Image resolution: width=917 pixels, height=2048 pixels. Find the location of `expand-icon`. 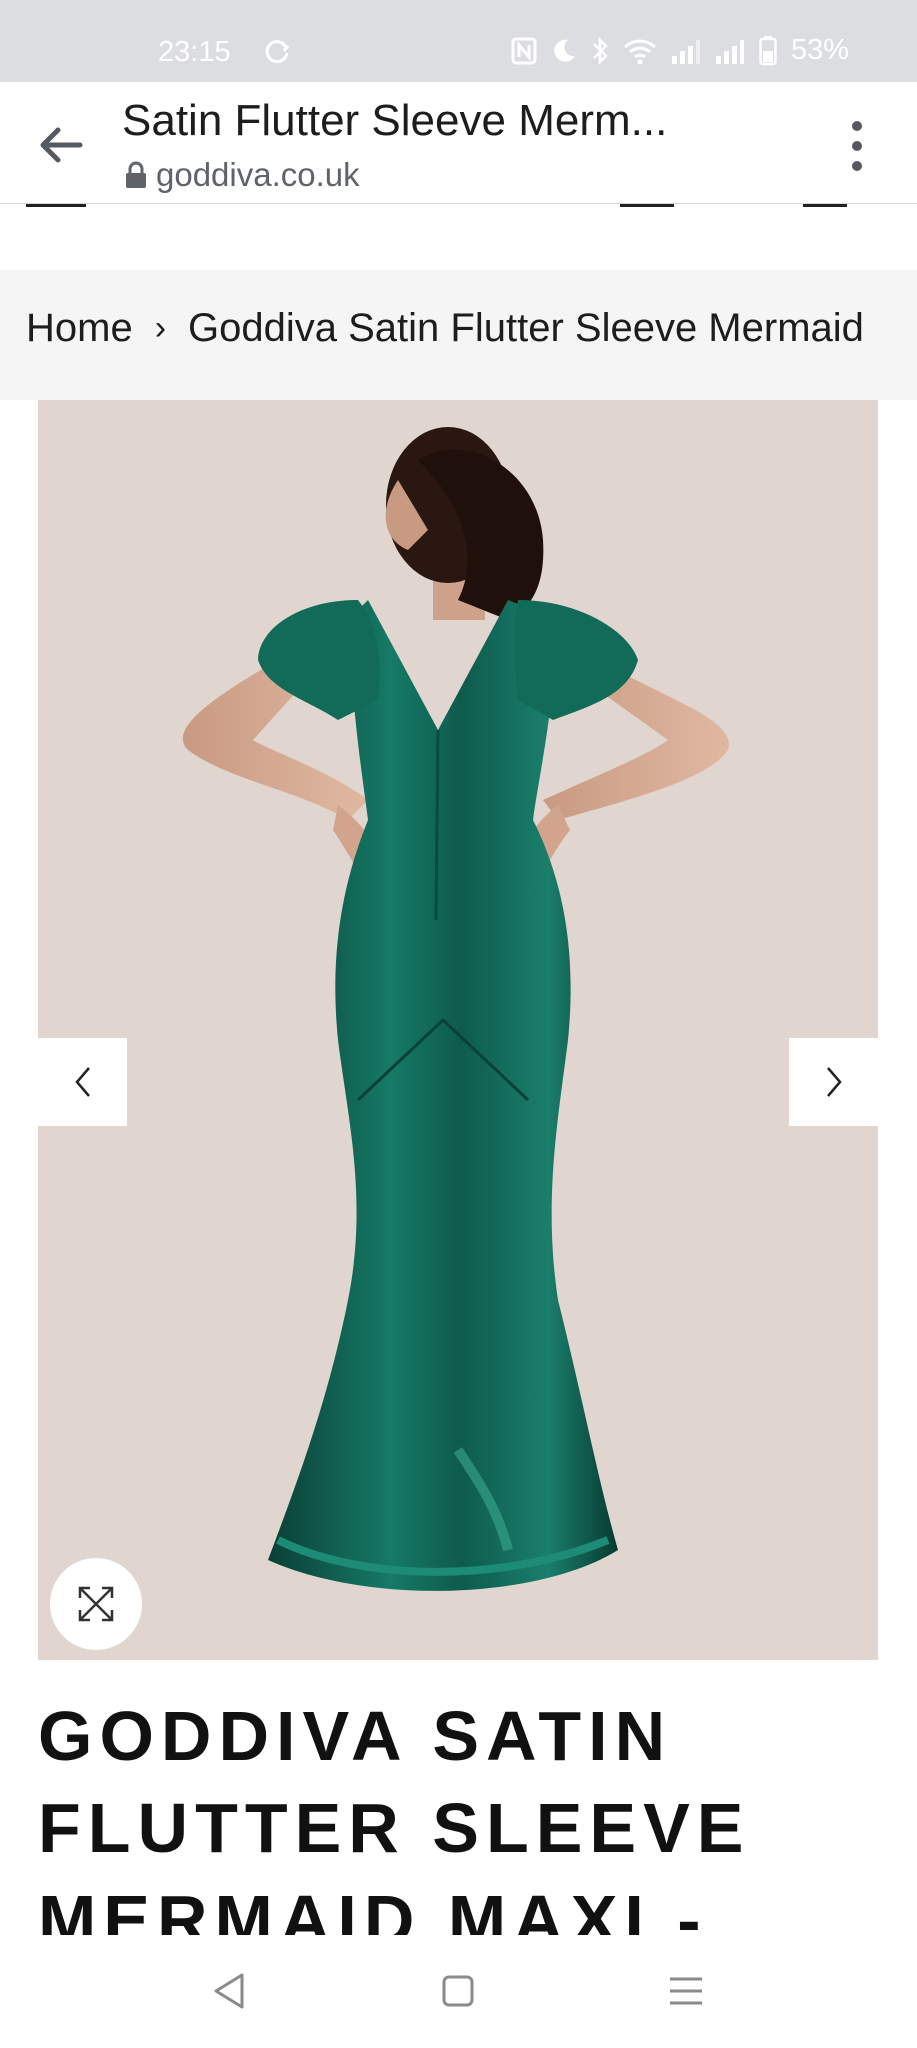

expand-icon is located at coordinates (96, 1604).